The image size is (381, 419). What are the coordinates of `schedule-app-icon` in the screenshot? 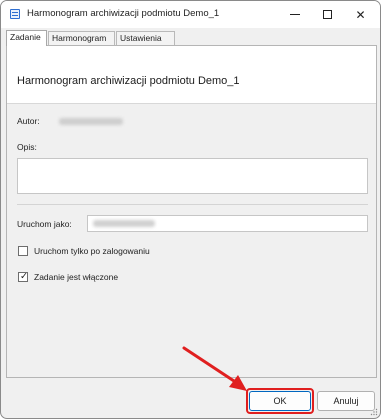 It's located at (15, 14).